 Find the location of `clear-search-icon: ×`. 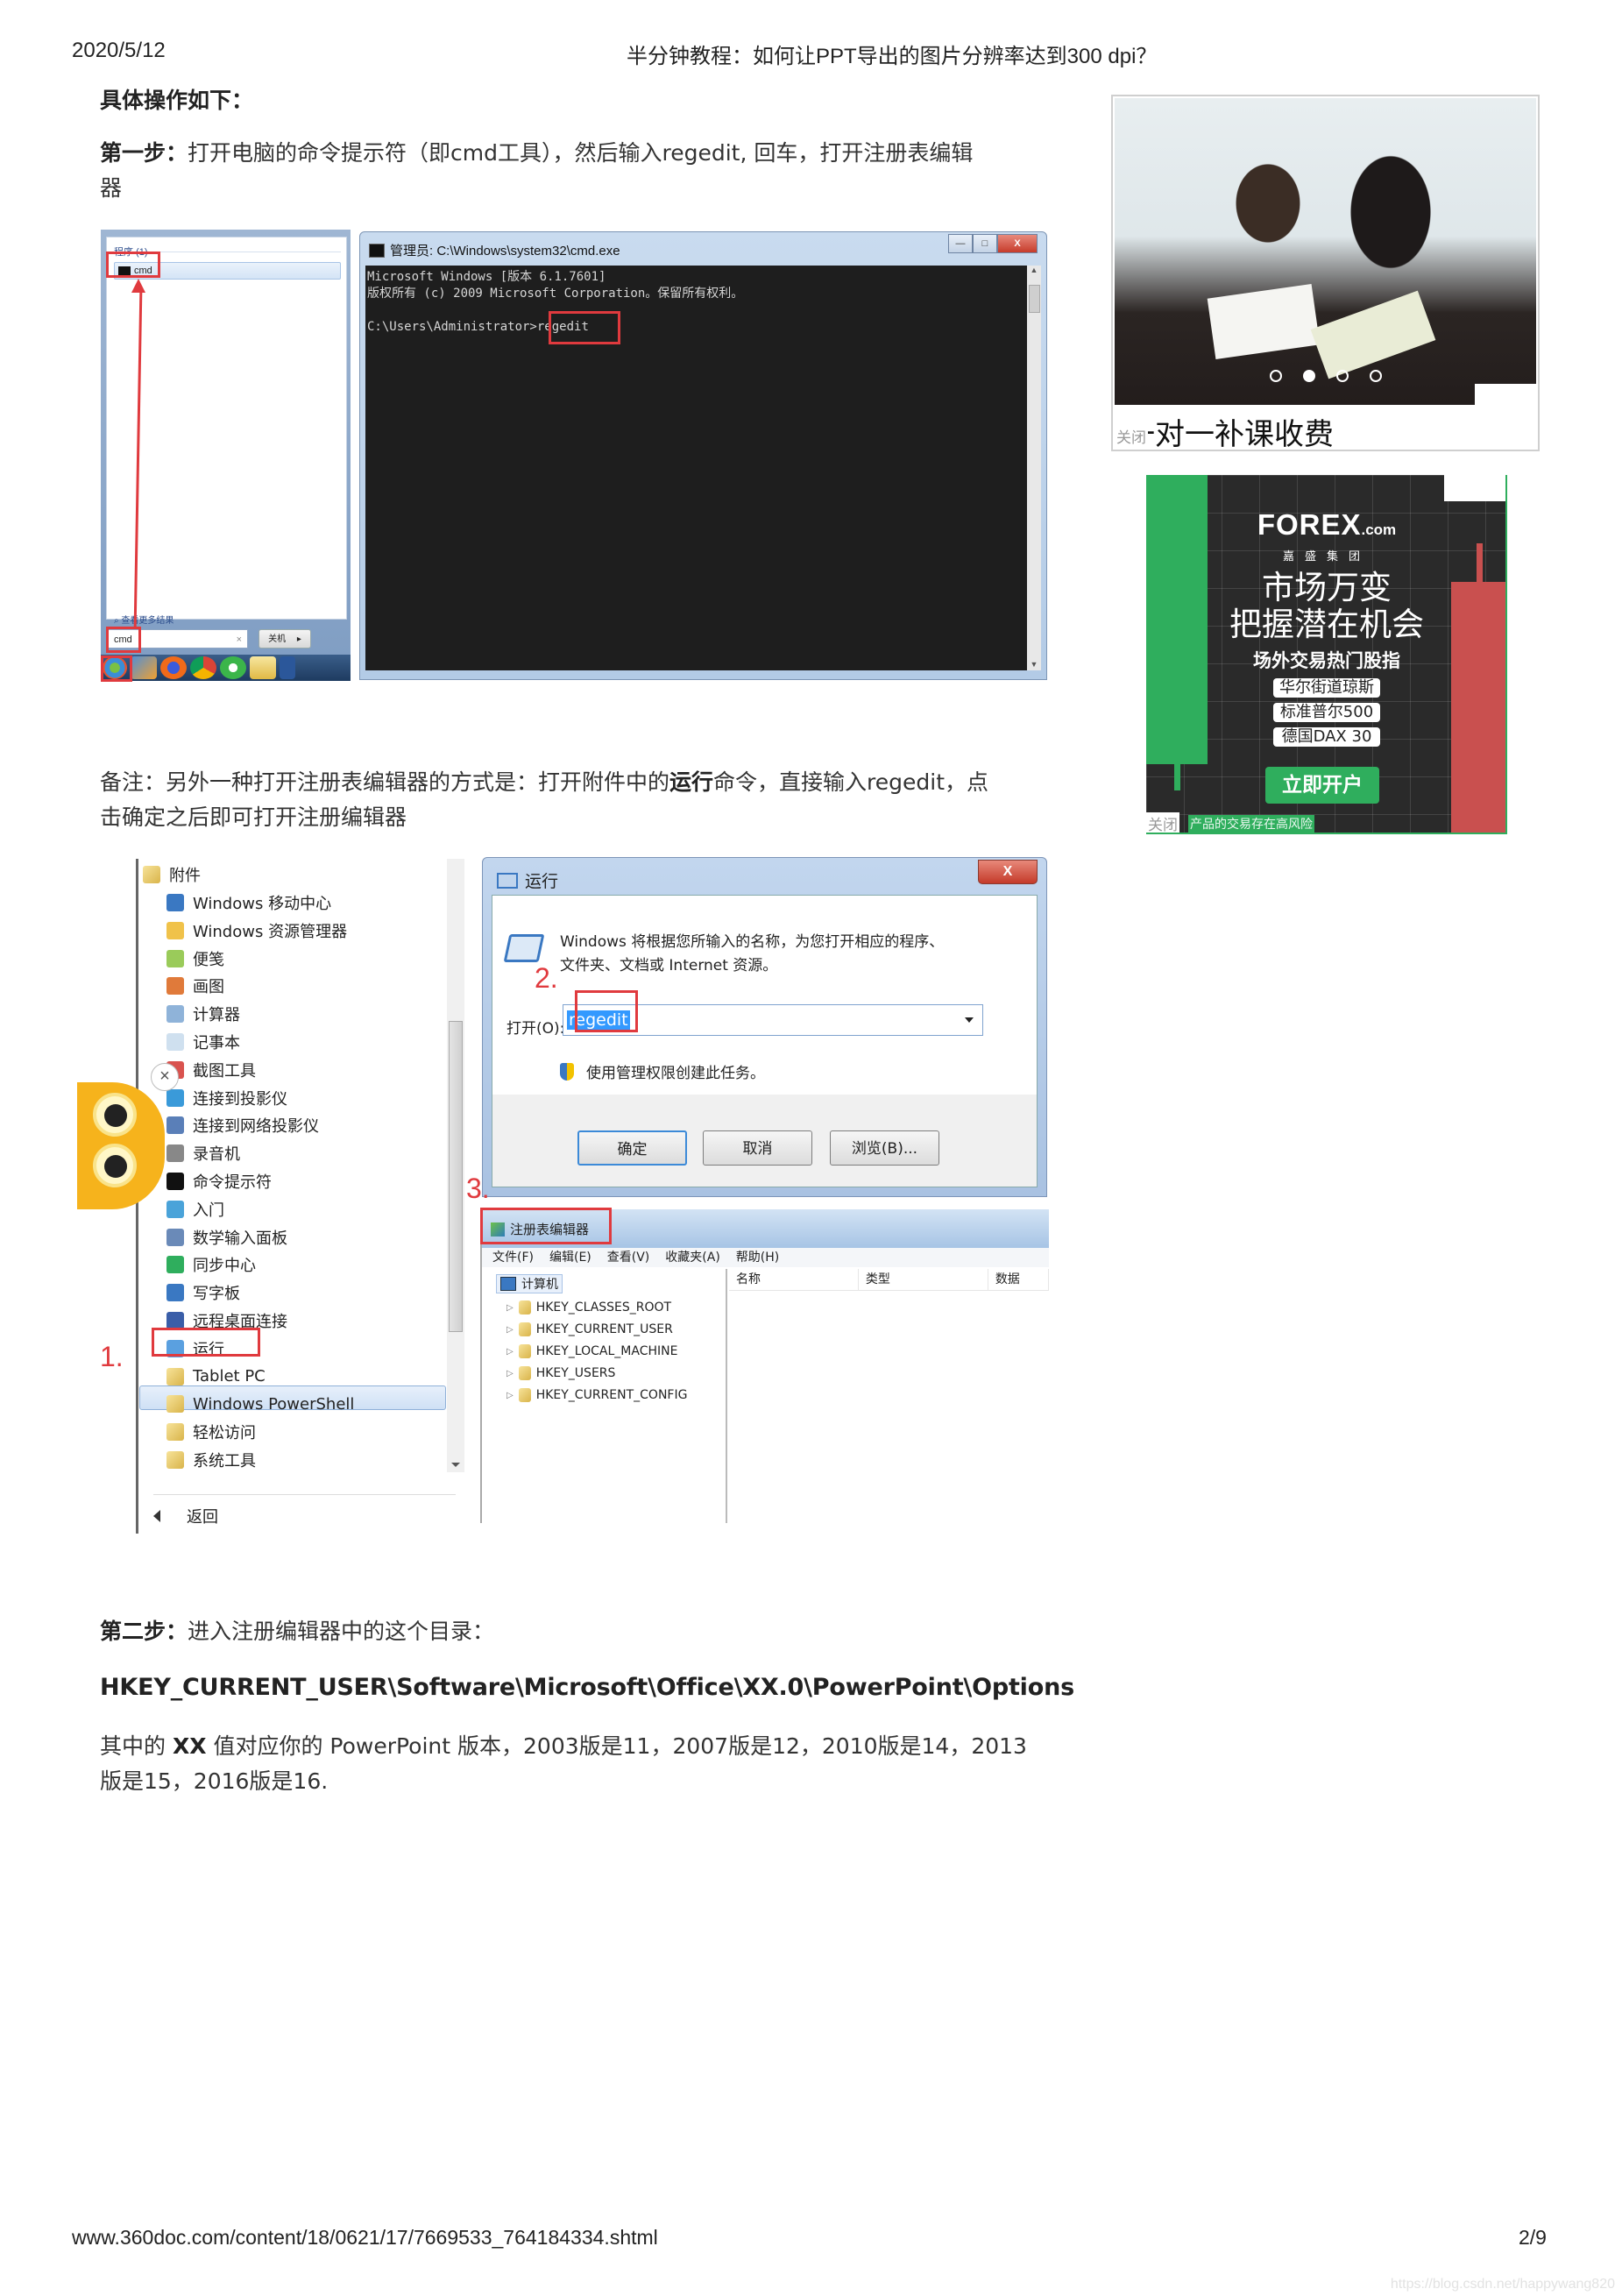

clear-search-icon: × is located at coordinates (239, 639).